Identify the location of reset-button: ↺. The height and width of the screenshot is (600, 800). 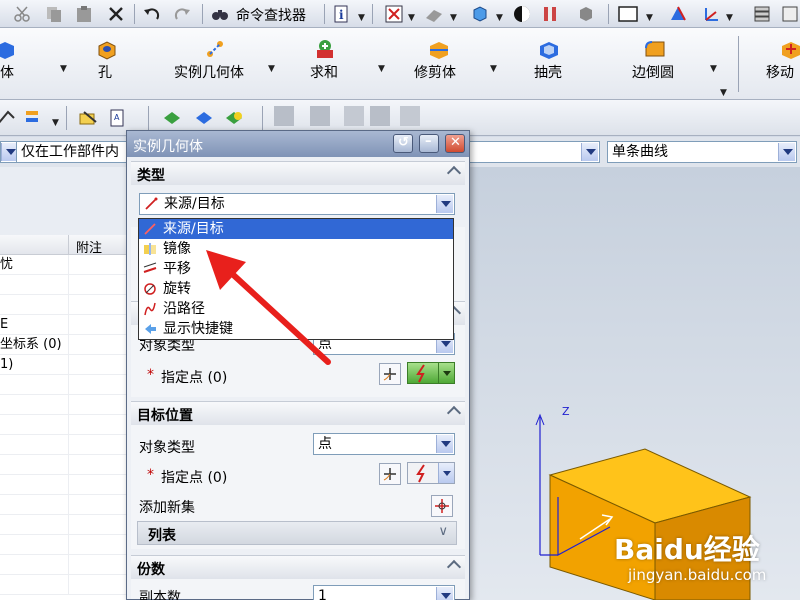
(403, 143).